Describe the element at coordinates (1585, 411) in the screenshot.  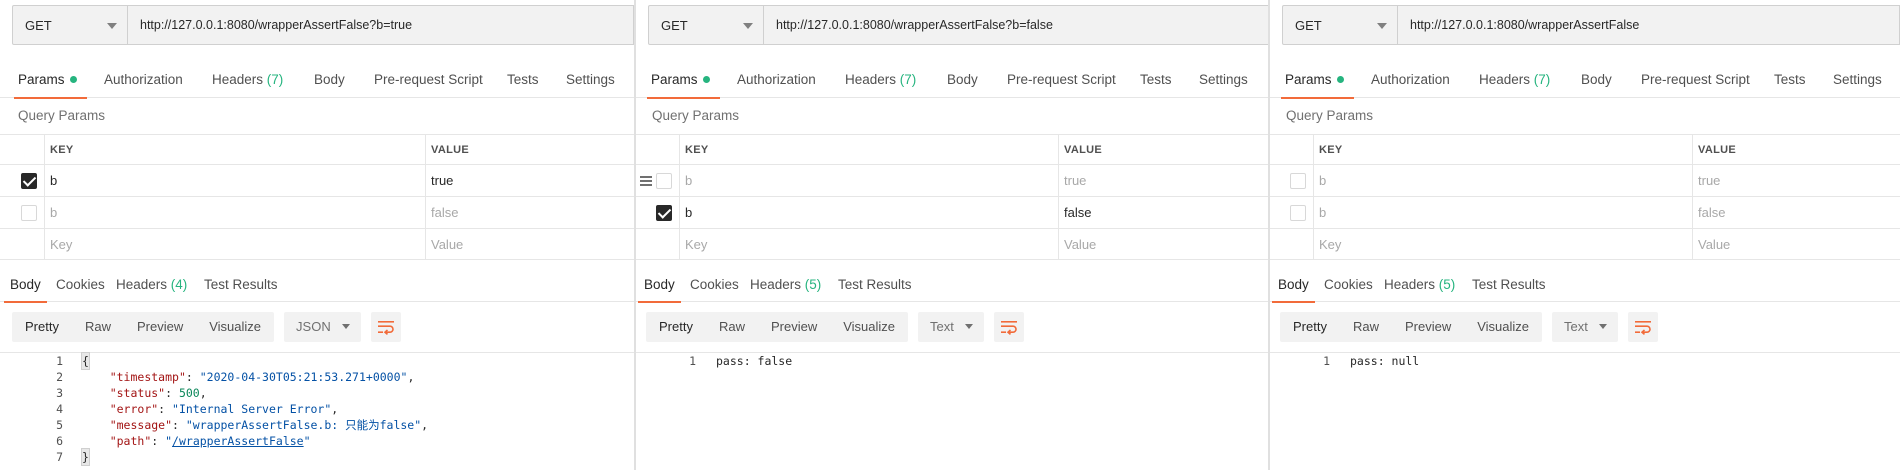
I see `response-code: 1 pass: null` at that location.